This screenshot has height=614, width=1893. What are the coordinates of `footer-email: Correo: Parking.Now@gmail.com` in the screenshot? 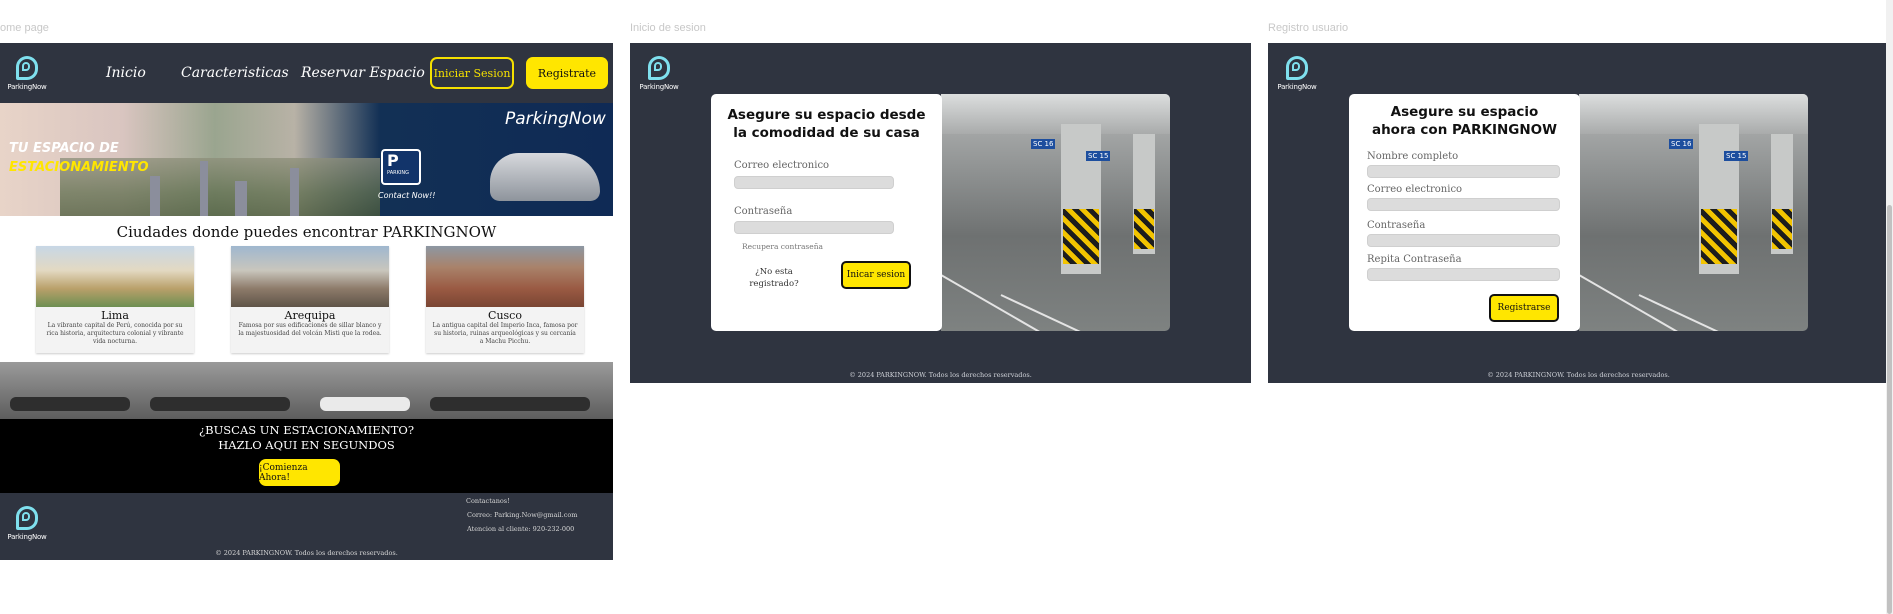 It's located at (522, 515).